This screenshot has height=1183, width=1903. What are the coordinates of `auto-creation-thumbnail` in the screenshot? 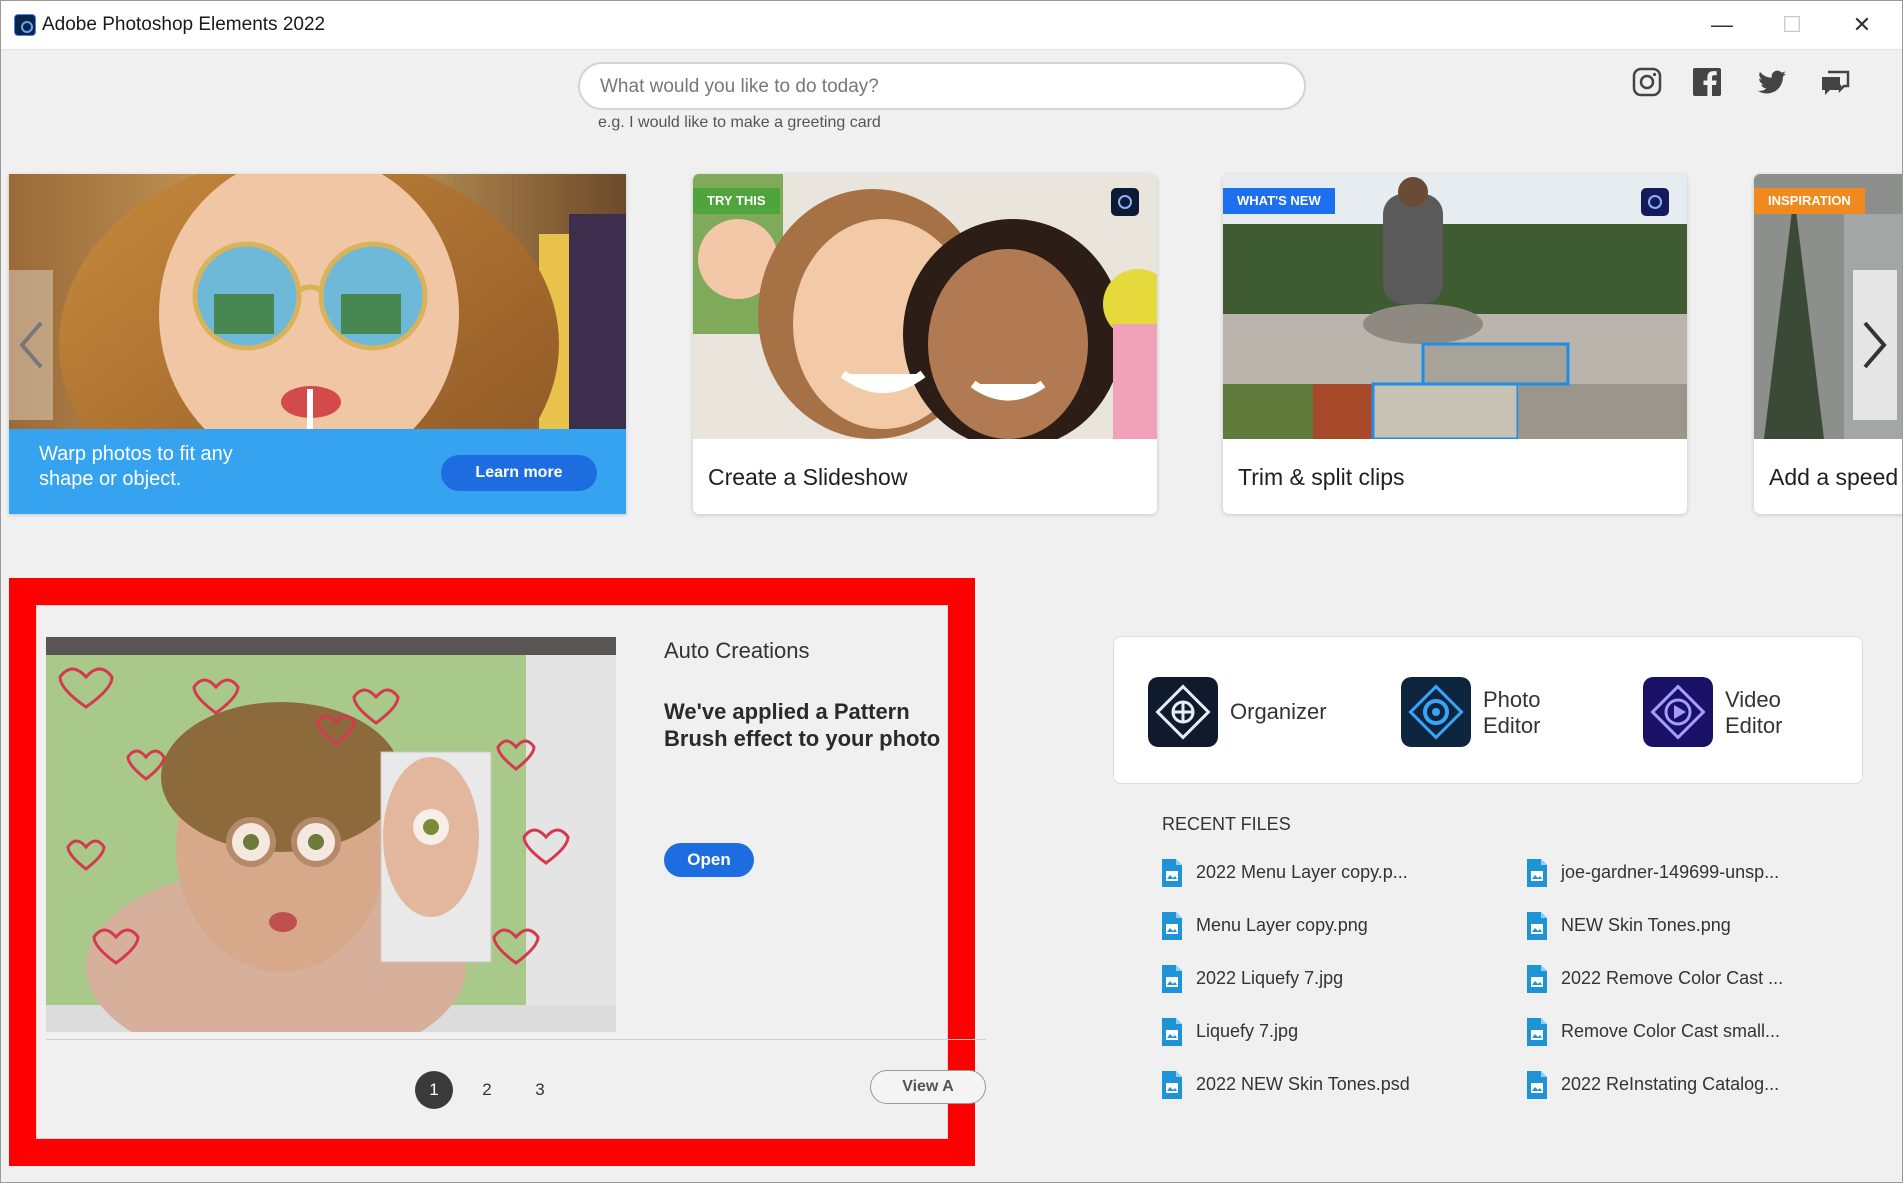 It's located at (331, 834).